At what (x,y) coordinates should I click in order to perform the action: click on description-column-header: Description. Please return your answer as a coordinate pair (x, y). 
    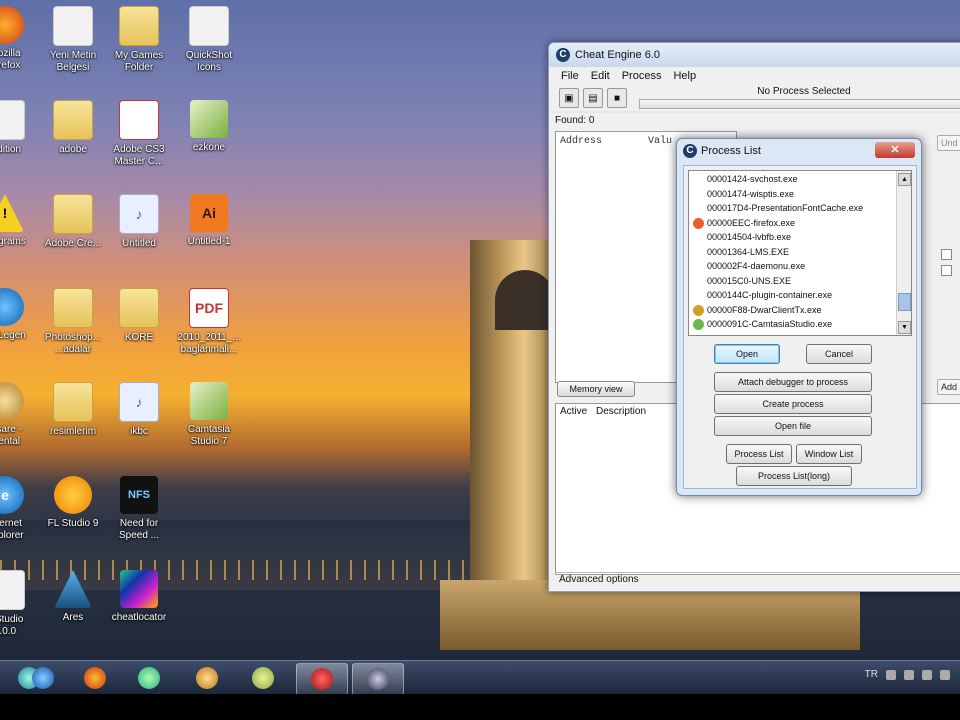
    Looking at the image, I should click on (621, 411).